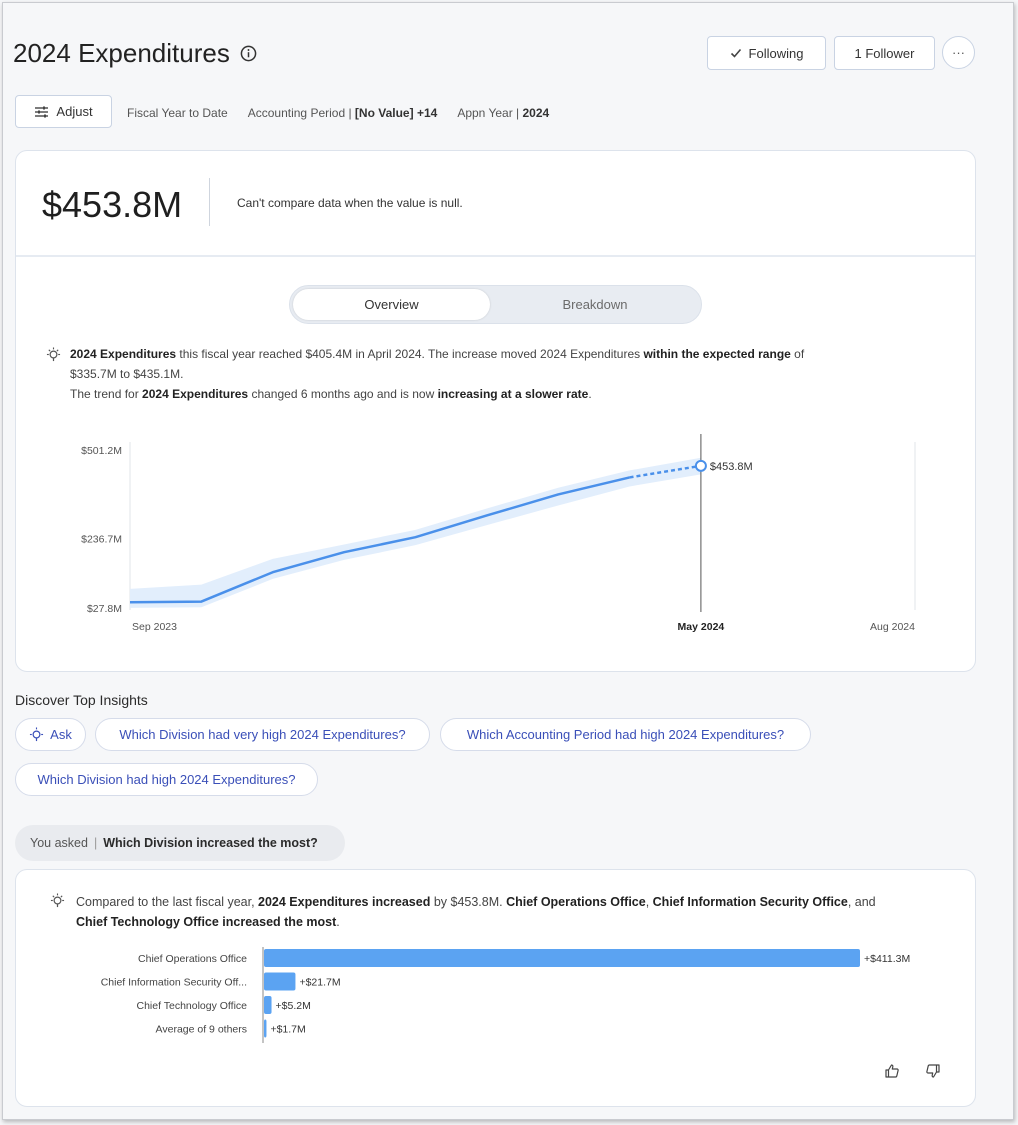  I want to click on answer-bulb-icon, so click(57, 900).